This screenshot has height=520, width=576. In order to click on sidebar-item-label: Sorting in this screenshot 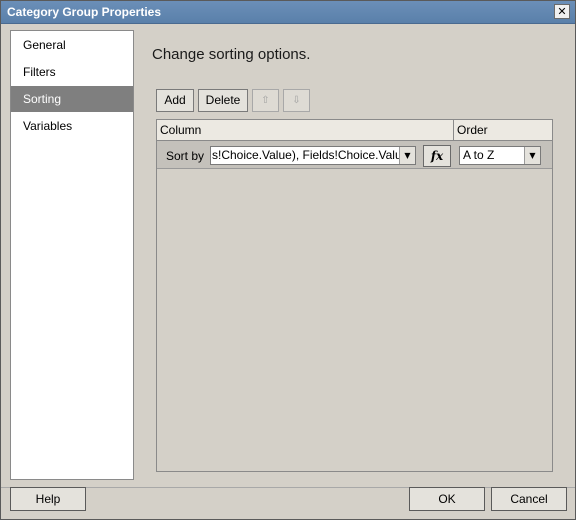, I will do `click(42, 99)`.